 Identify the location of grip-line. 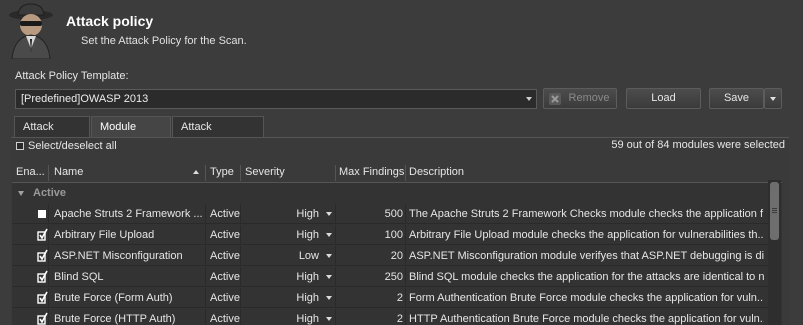
(774, 212).